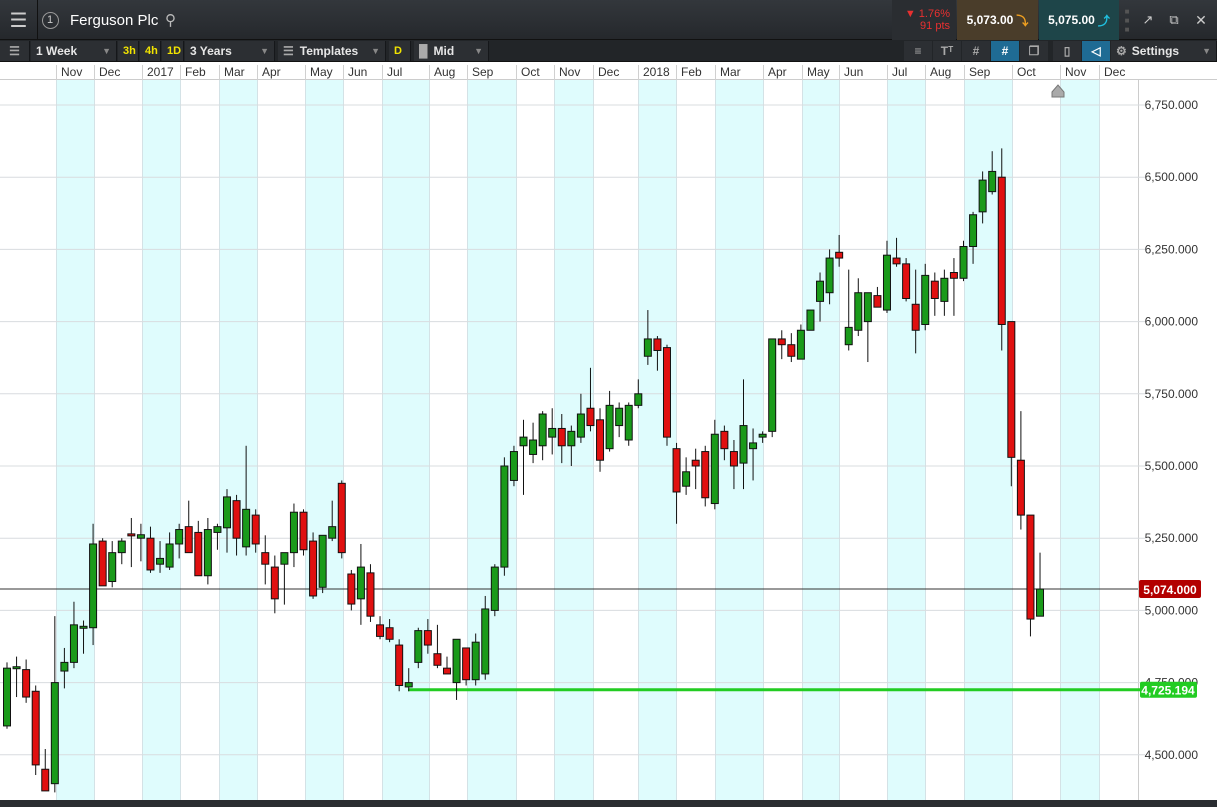 This screenshot has height=807, width=1217. What do you see at coordinates (150, 51) in the screenshot?
I see `quick-4h-button: 4h` at bounding box center [150, 51].